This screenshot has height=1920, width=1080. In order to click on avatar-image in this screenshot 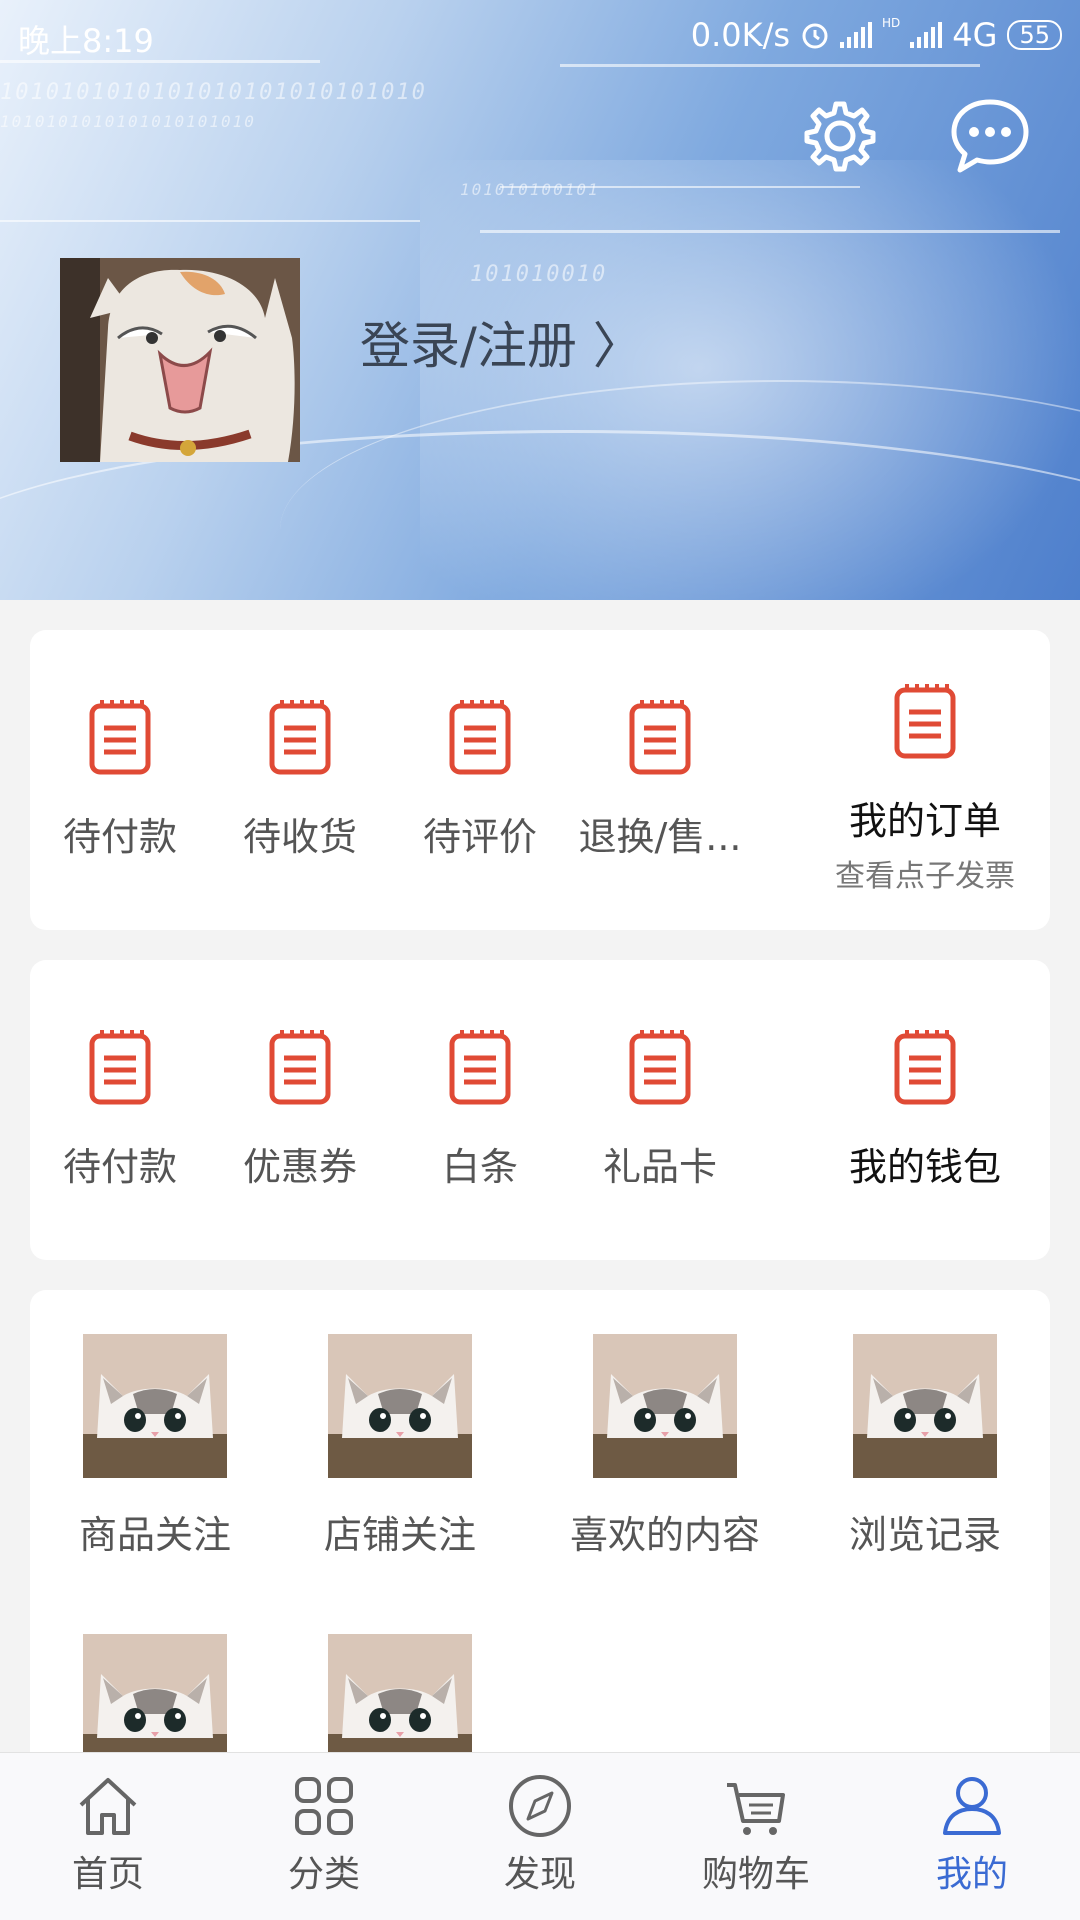, I will do `click(180, 360)`.